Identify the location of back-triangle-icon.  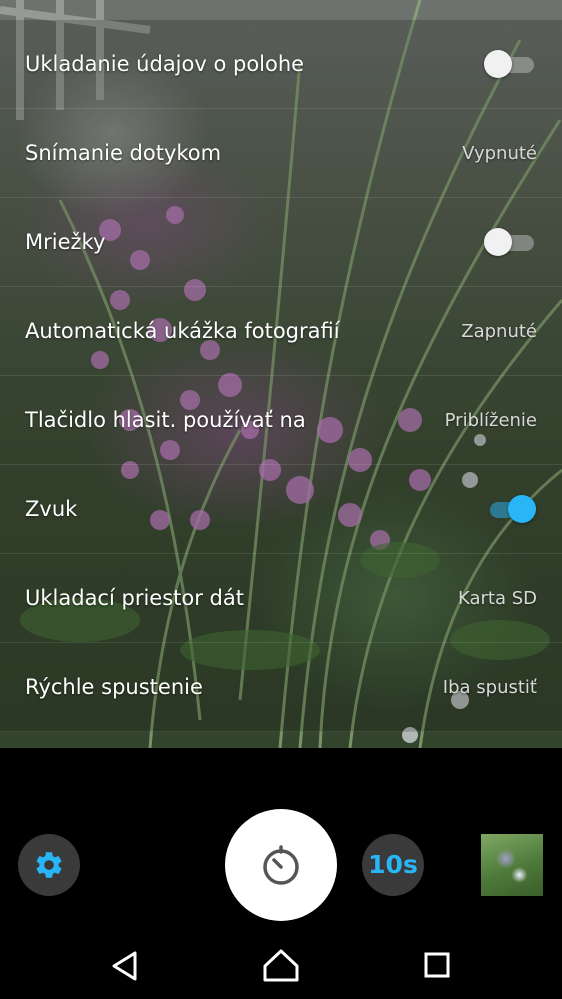
(124, 966).